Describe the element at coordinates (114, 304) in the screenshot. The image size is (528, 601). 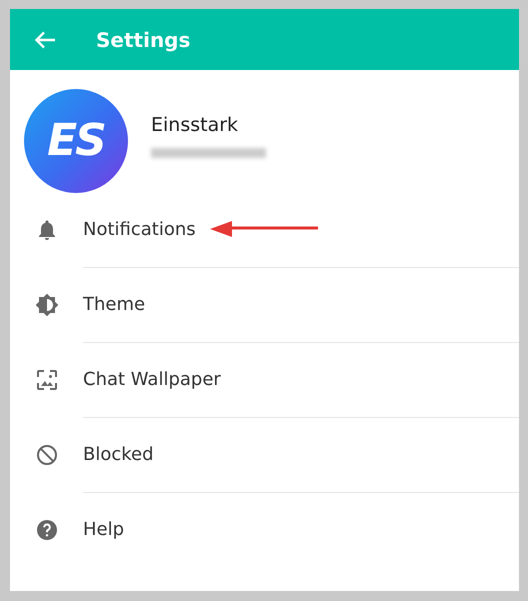
I see `menu-item: Theme` at that location.